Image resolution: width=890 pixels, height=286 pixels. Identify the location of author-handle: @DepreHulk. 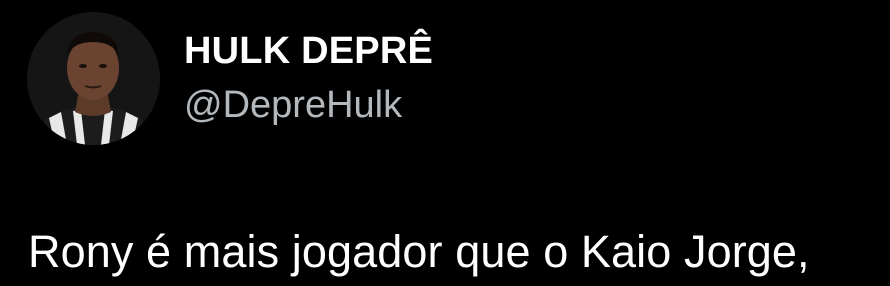
(293, 105).